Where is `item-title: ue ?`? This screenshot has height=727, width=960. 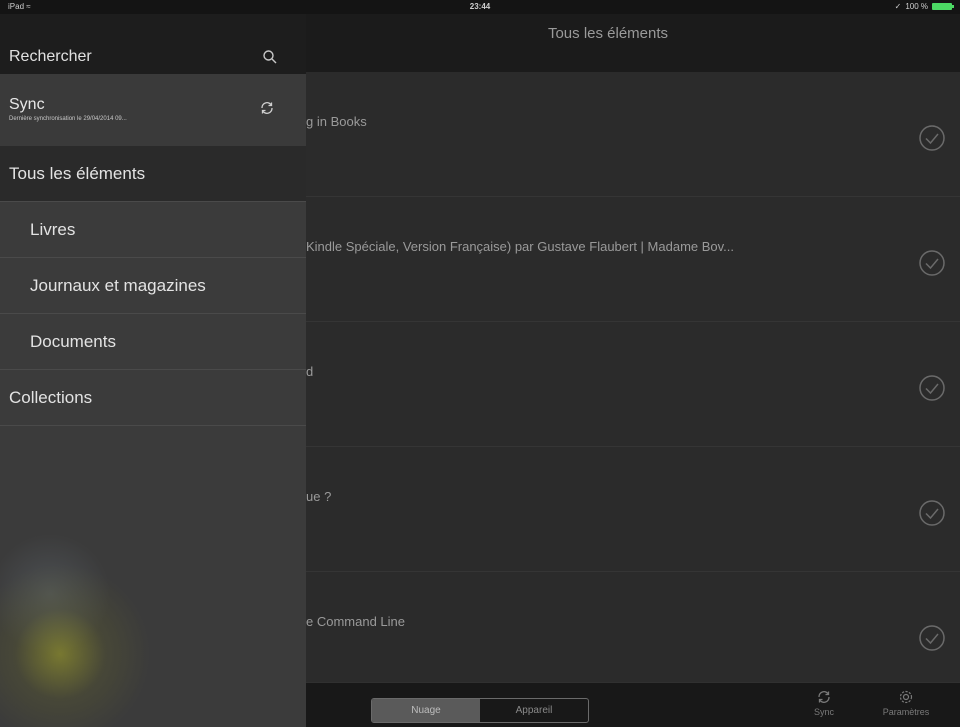
item-title: ue ? is located at coordinates (319, 496).